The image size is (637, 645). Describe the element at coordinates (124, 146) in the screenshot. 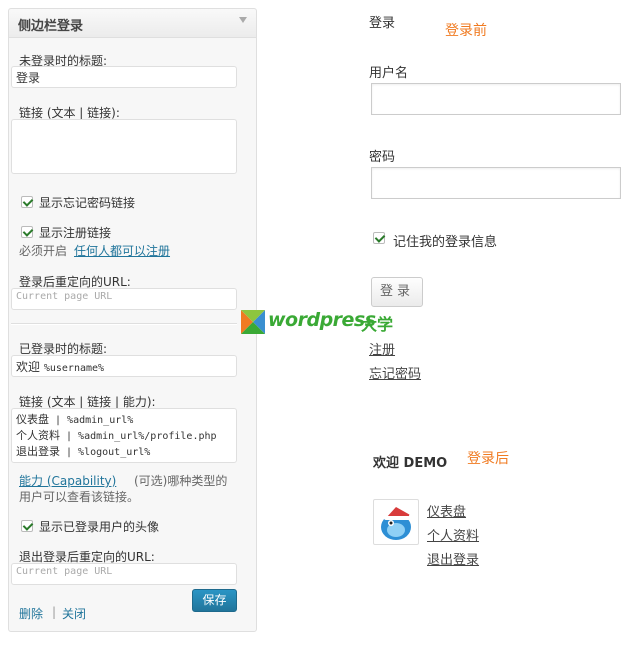

I see `logged-out-links-textarea` at that location.